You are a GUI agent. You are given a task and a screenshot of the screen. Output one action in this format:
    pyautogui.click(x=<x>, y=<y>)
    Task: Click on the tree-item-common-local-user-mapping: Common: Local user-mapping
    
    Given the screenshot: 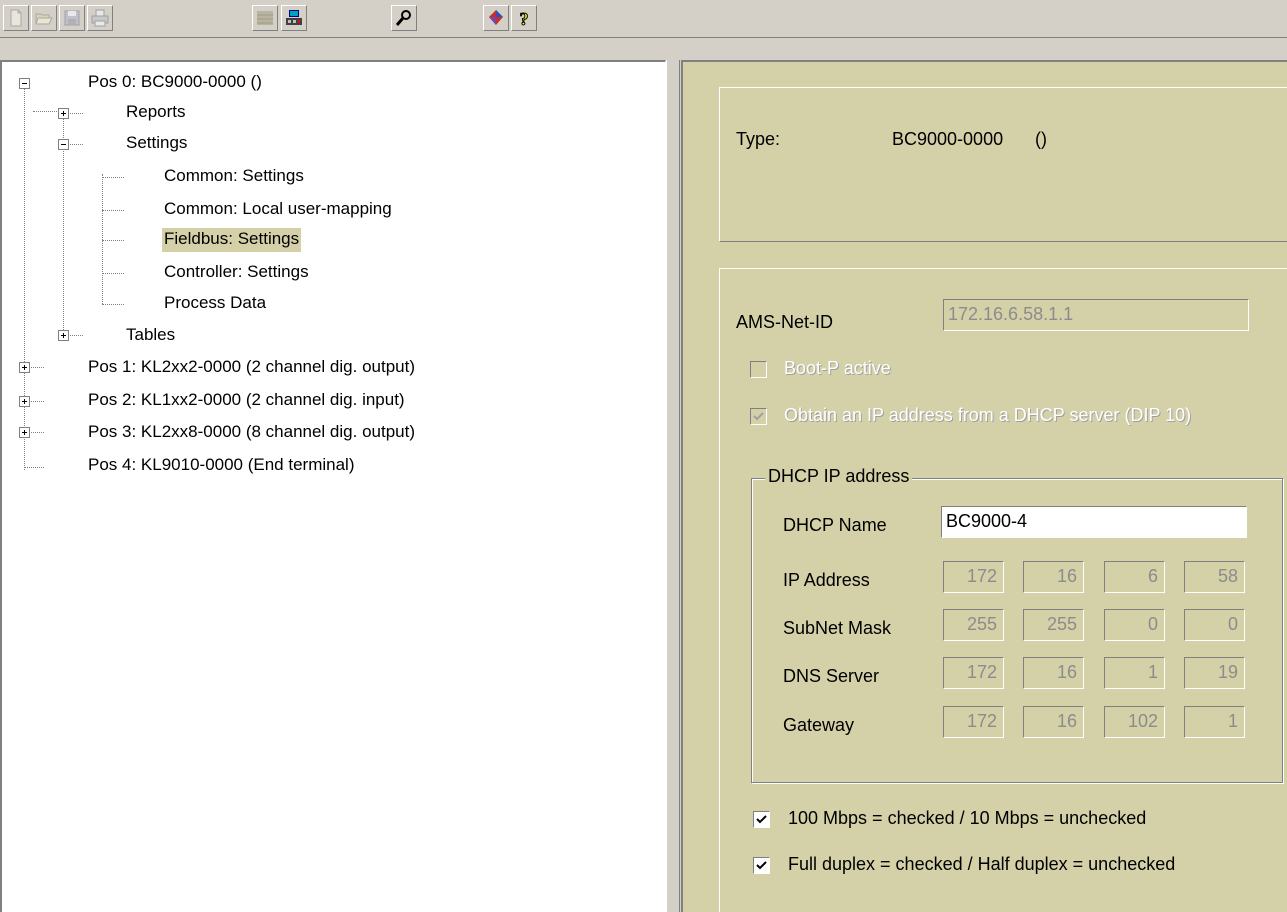 What is the action you would take?
    pyautogui.click(x=278, y=210)
    